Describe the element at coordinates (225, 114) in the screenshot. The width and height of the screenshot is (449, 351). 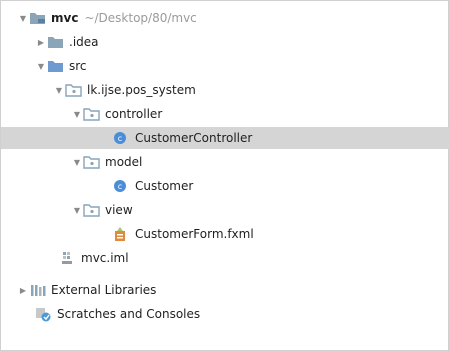
I see `tree-item-controller: ▼ controller` at that location.